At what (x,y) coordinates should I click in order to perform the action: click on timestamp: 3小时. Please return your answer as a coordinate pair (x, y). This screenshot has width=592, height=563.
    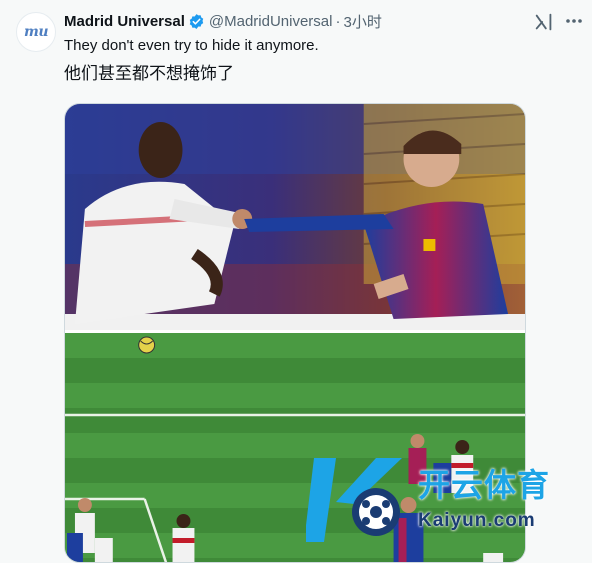
    Looking at the image, I should click on (362, 21).